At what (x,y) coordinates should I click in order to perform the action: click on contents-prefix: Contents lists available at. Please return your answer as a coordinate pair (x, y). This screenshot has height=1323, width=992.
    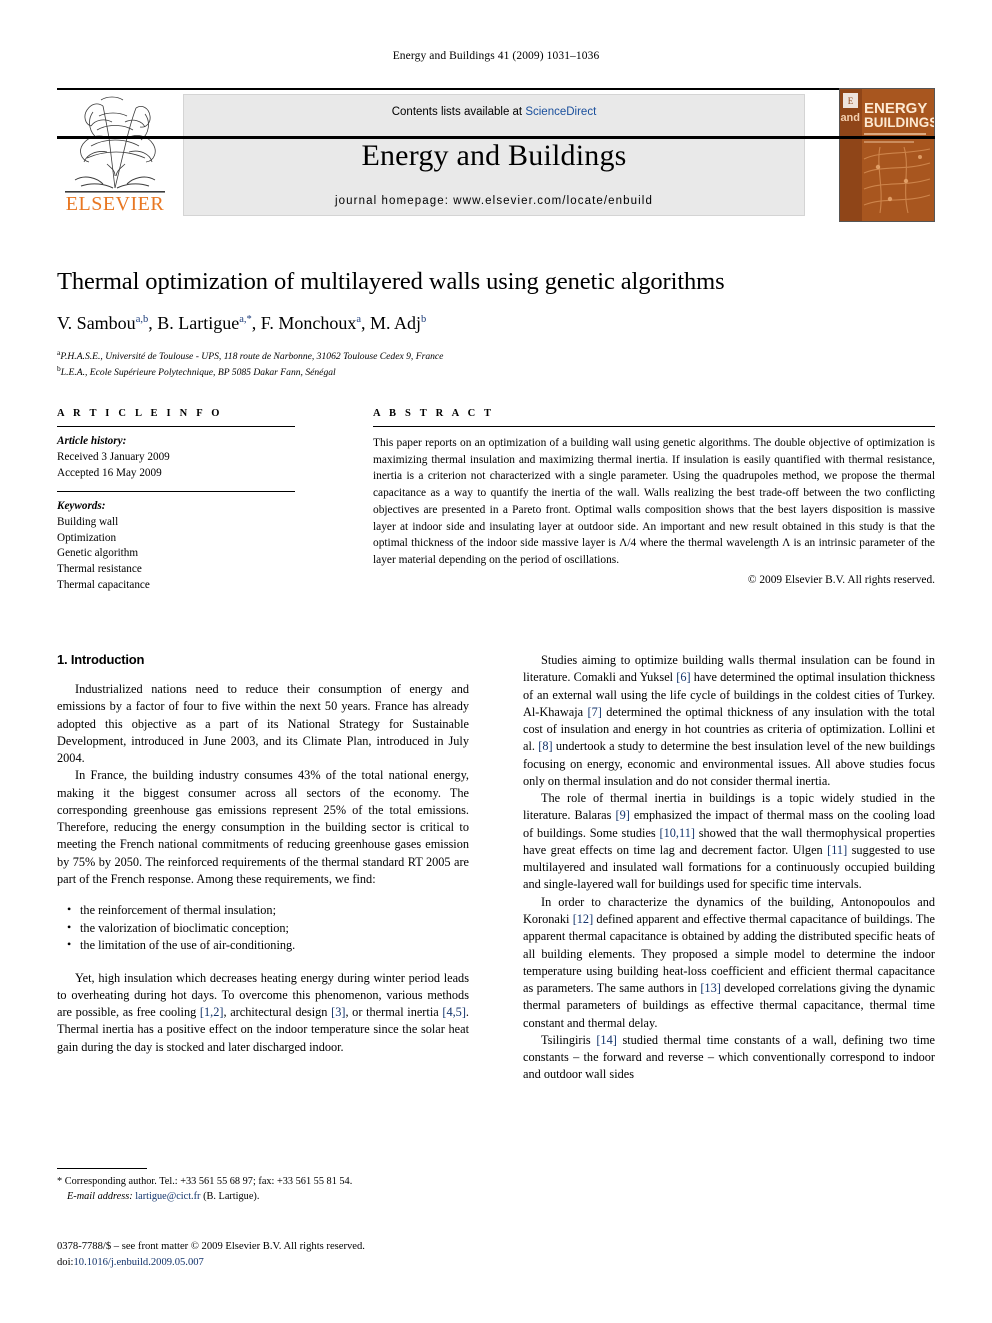
    Looking at the image, I should click on (458, 112).